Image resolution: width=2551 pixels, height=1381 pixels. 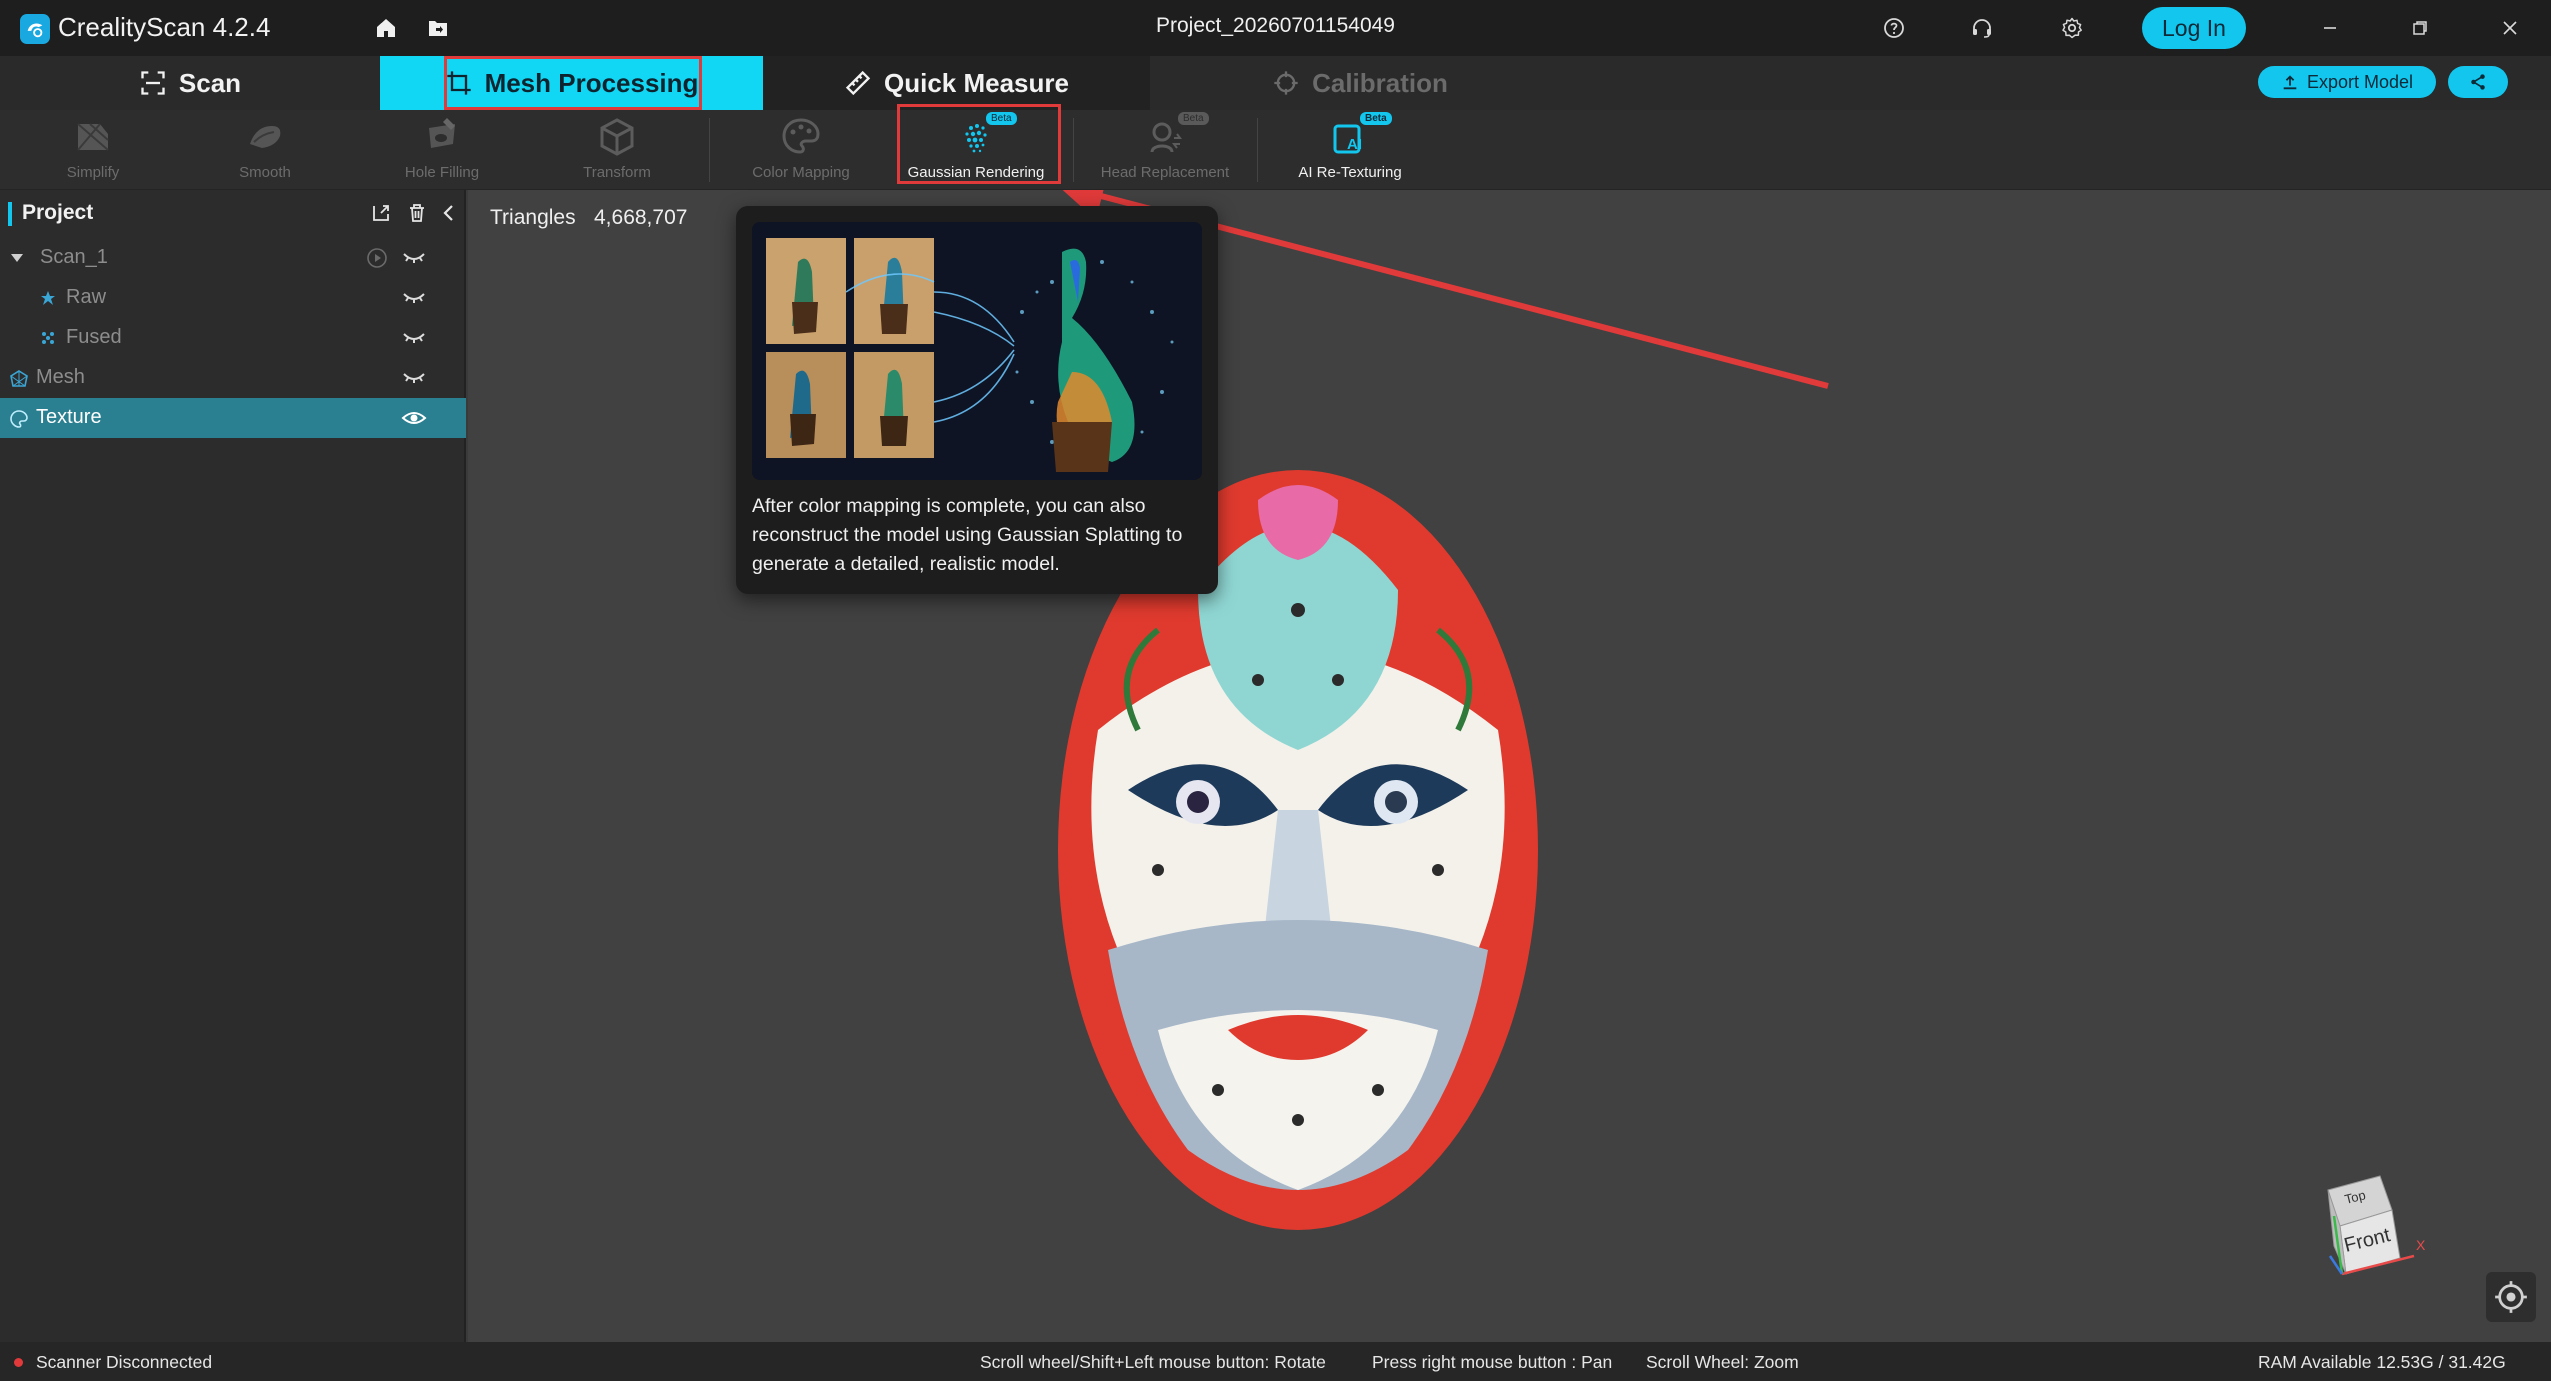 I want to click on tool-simplify: Simplify, so click(x=93, y=150).